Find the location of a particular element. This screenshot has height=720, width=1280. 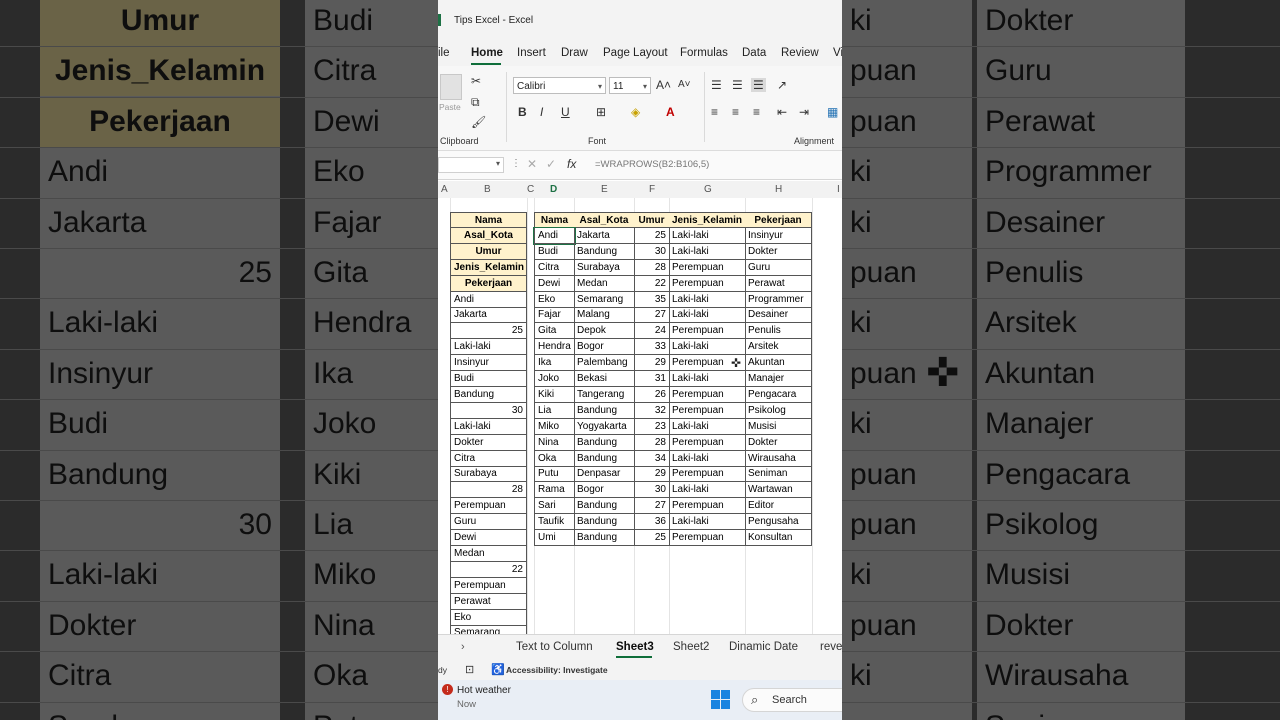

list-cell: Surabaya is located at coordinates (488, 474).